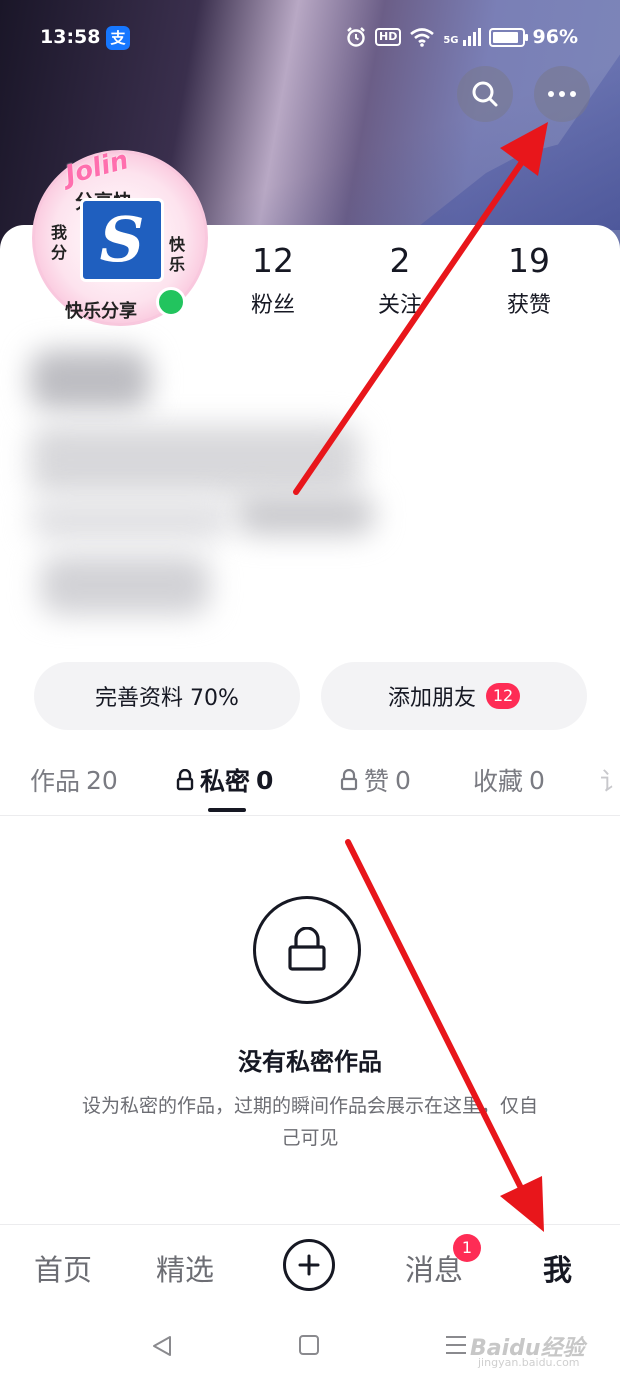 The height and width of the screenshot is (1386, 620). I want to click on avatar-logo: S, so click(122, 240).